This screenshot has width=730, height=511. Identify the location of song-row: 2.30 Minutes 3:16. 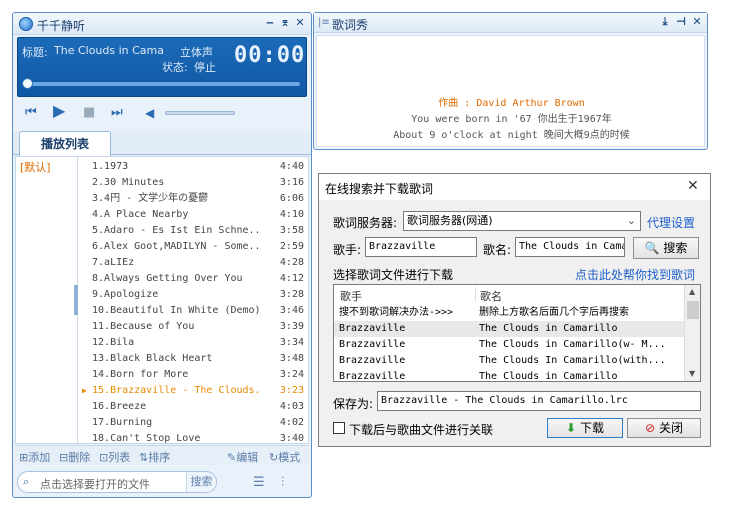
(194, 183).